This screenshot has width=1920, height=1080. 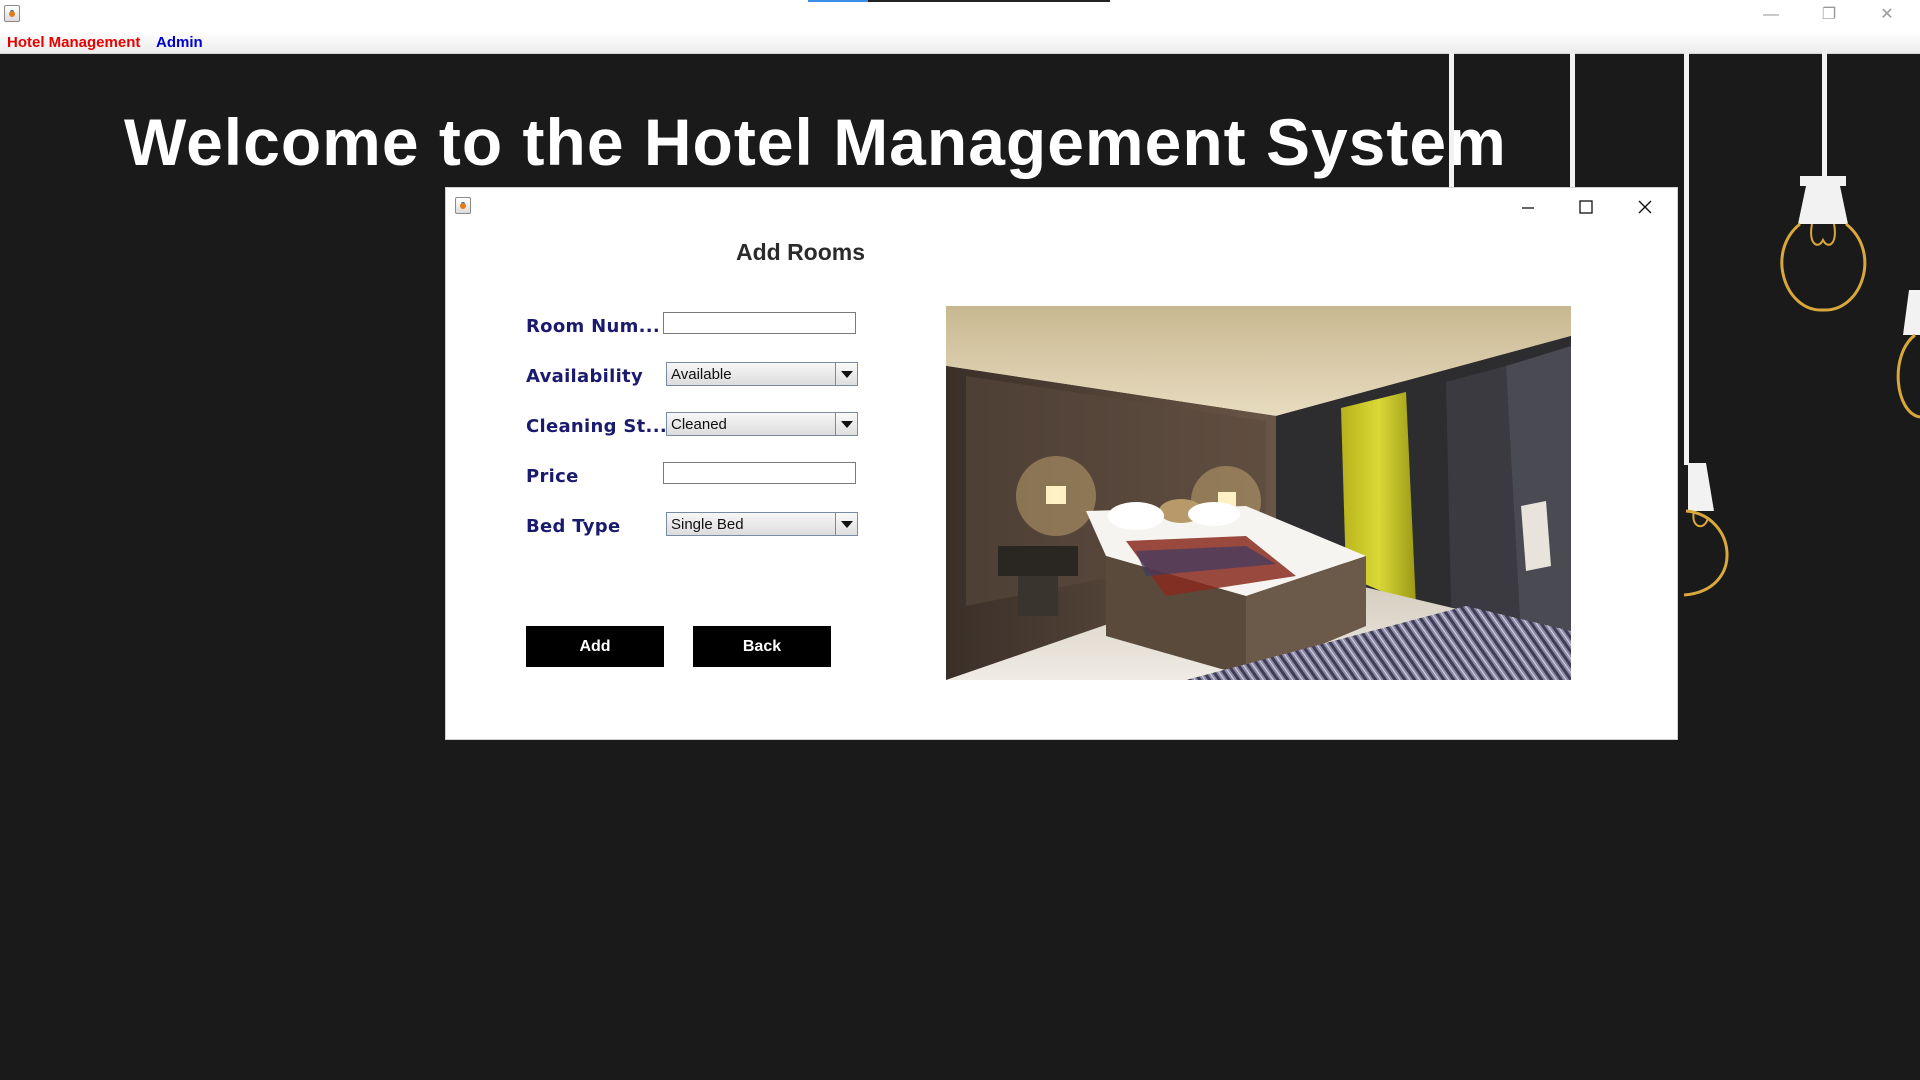 I want to click on dialog-title: Add Rooms, so click(x=800, y=252).